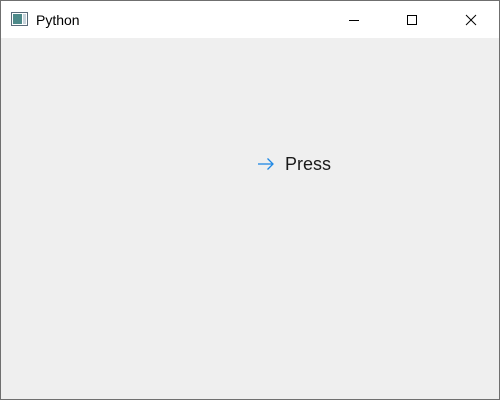 The height and width of the screenshot is (400, 500). I want to click on close-icon, so click(471, 20).